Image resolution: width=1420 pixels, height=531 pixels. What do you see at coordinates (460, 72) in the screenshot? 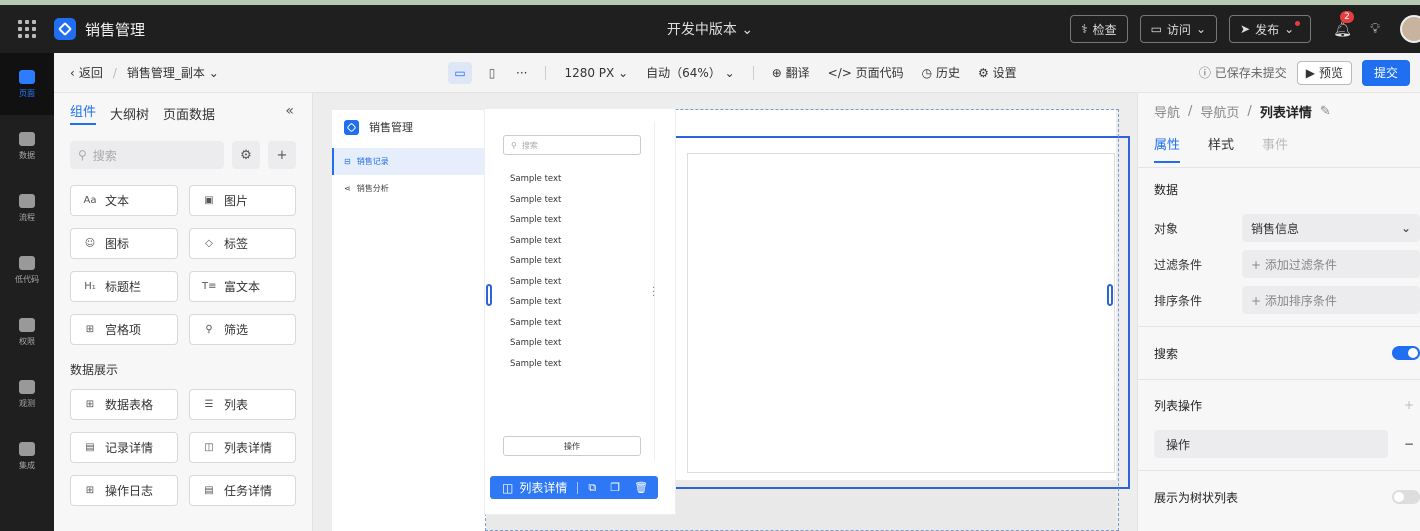
I see `desktop-view-button: ▭` at bounding box center [460, 72].